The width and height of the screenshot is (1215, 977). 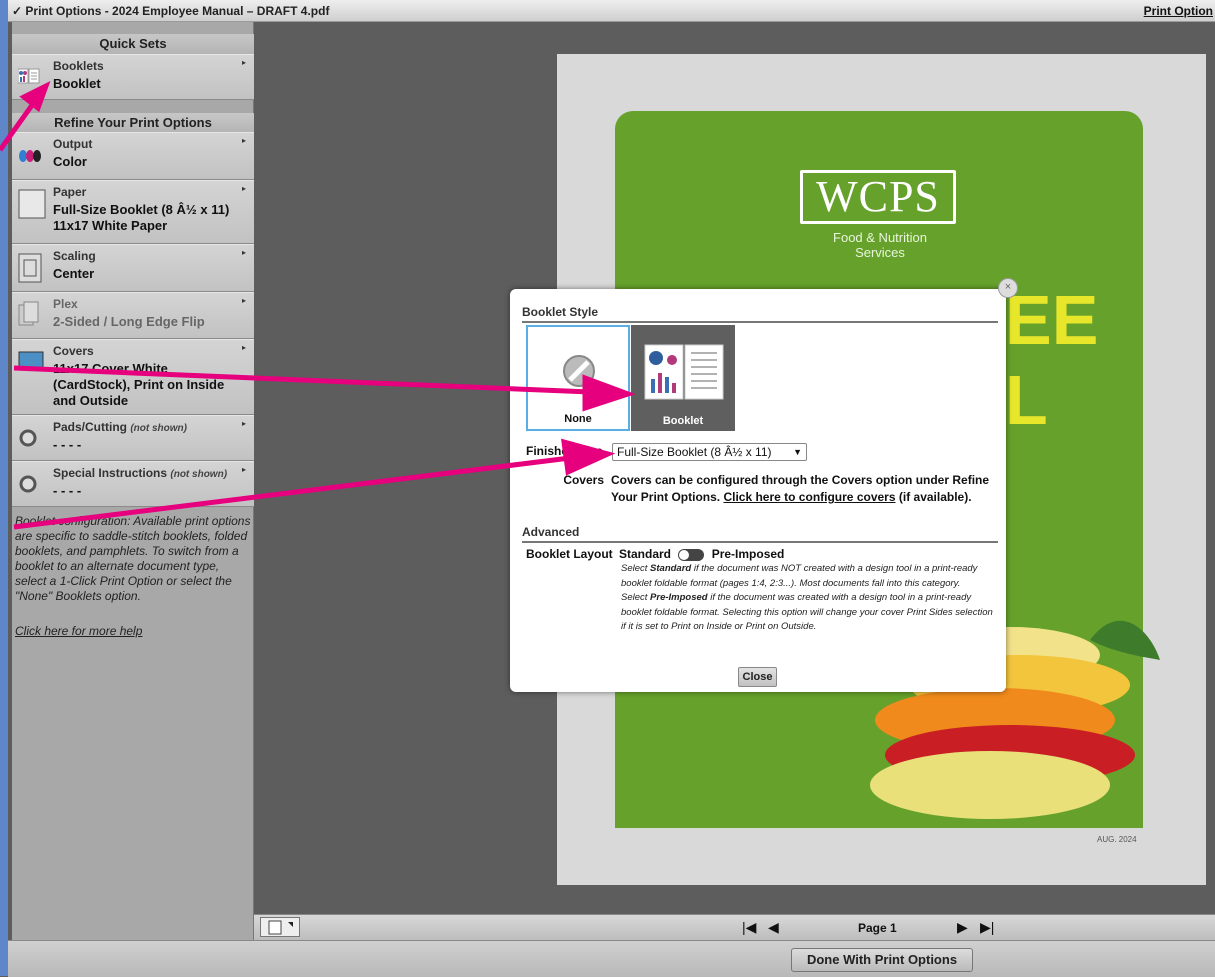 I want to click on finished-size-value: Full-Size Booklet (8 Â½ x 11), so click(x=694, y=452).